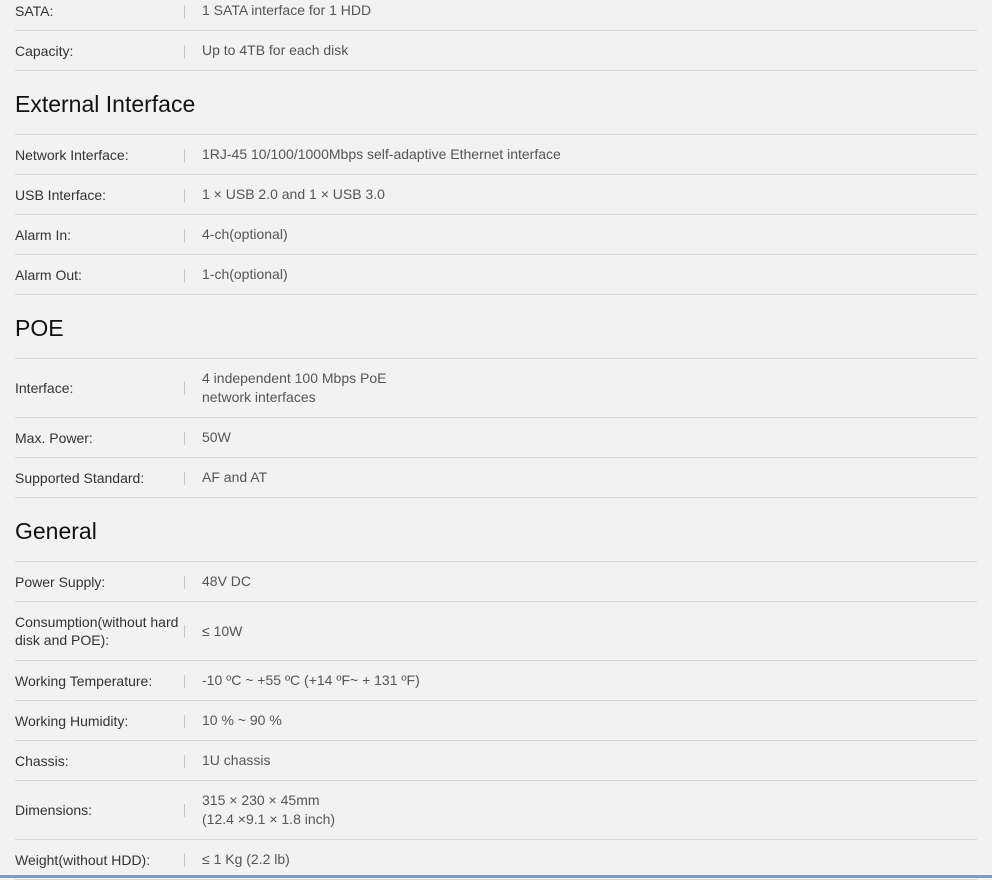 This screenshot has width=992, height=880. What do you see at coordinates (216, 437) in the screenshot?
I see `spec-value-line: 50W` at bounding box center [216, 437].